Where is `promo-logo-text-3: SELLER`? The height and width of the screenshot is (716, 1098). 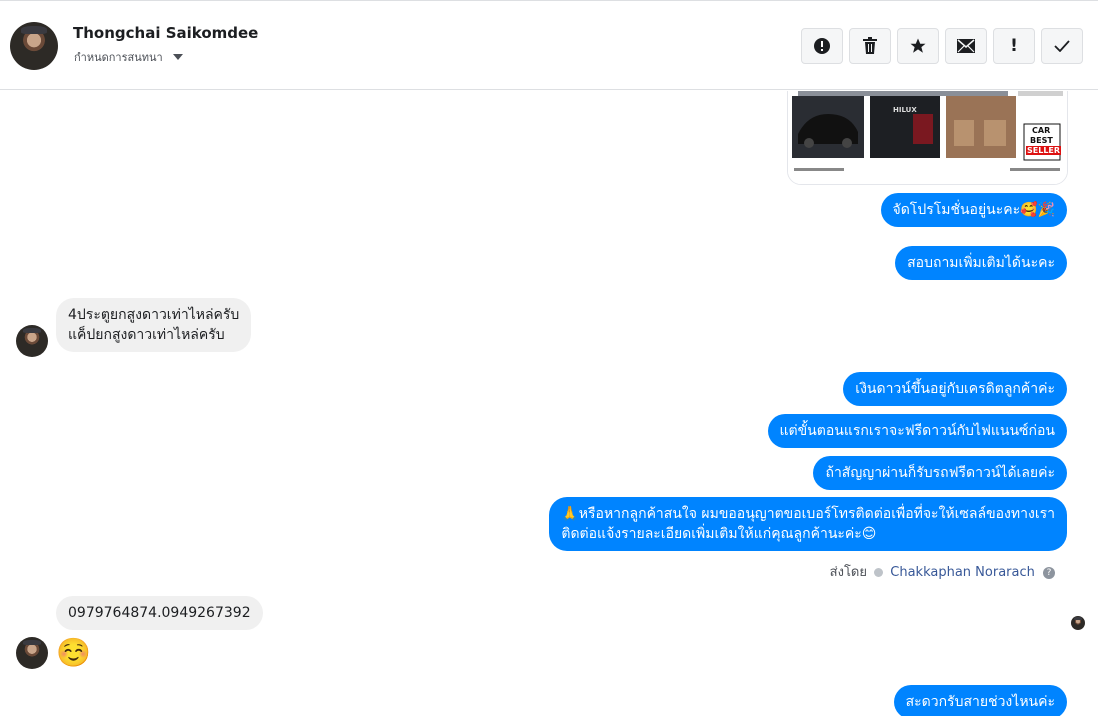 promo-logo-text-3: SELLER is located at coordinates (1044, 150).